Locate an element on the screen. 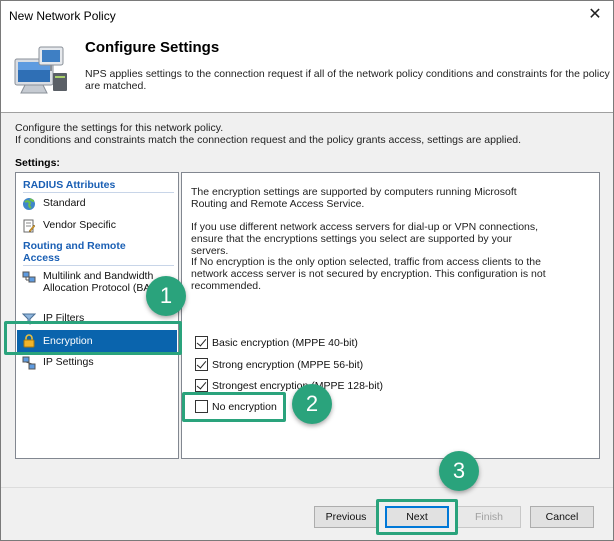  step-2-badge: 2 is located at coordinates (312, 404).